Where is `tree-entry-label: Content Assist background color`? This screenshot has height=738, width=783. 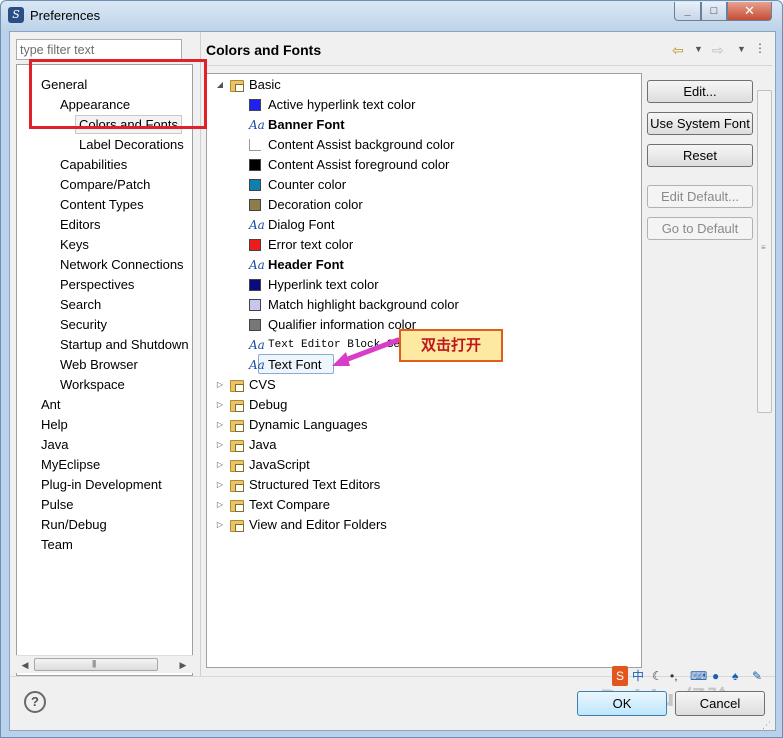
tree-entry-label: Content Assist background color is located at coordinates (361, 144).